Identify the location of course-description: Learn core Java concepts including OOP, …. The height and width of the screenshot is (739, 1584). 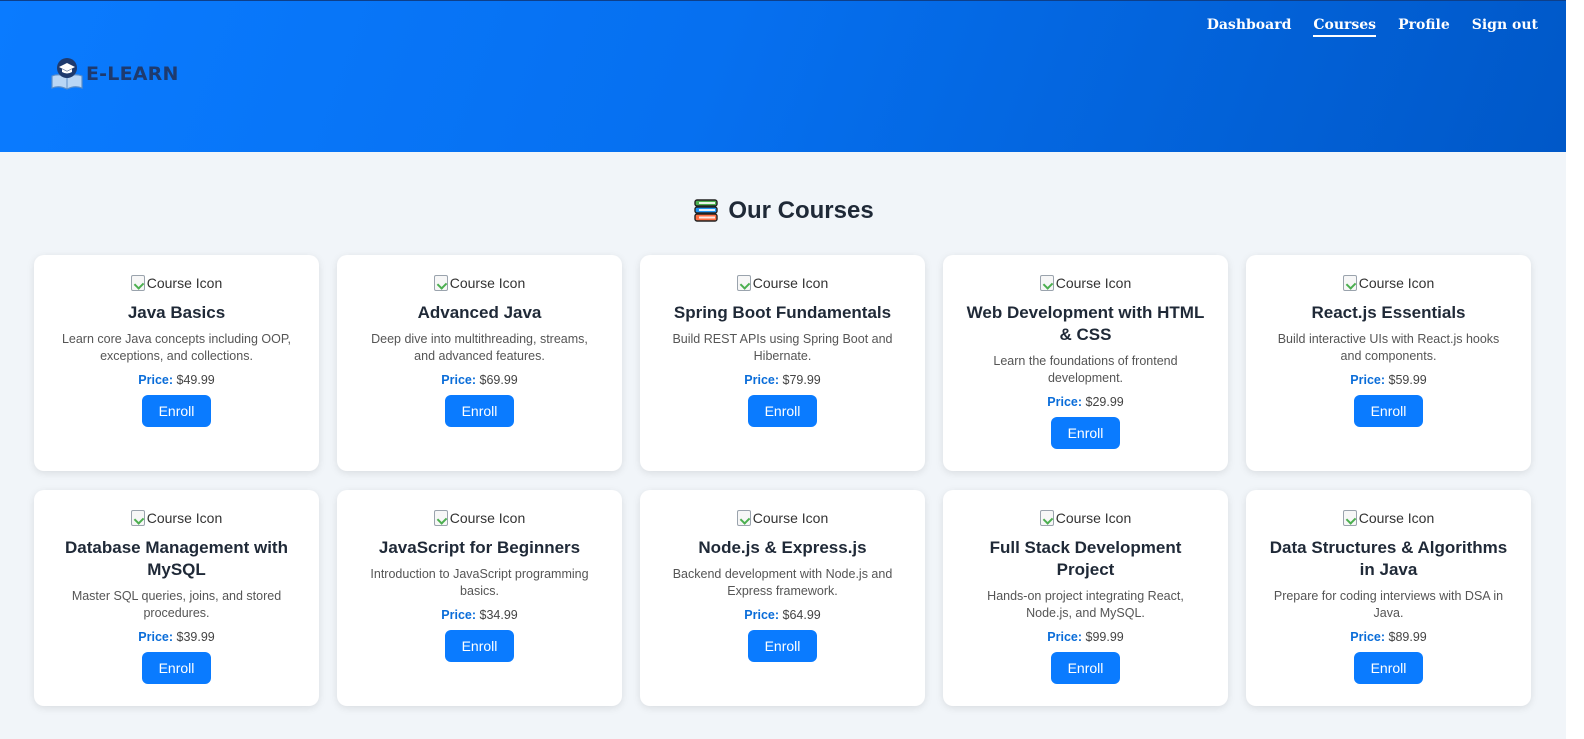
(176, 347).